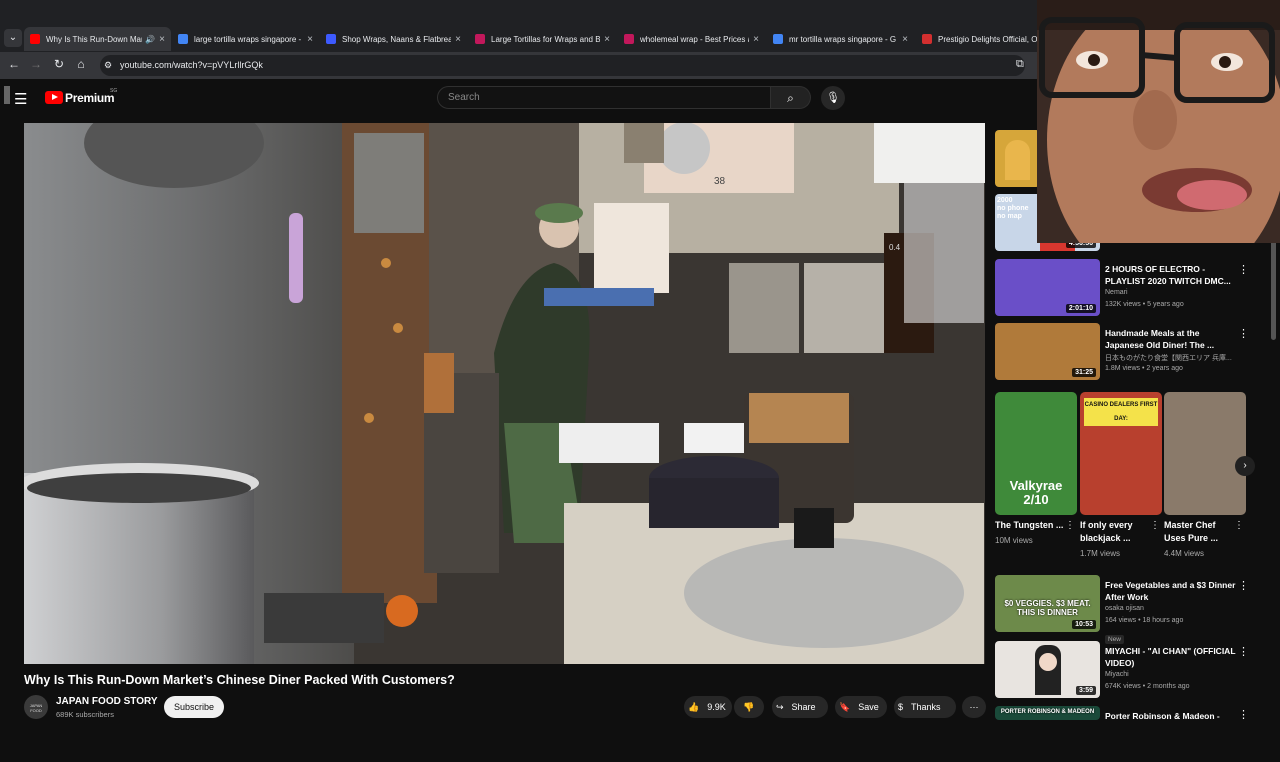 This screenshot has height=762, width=1280. What do you see at coordinates (562, 65) in the screenshot?
I see `url-bar: ⚙ youtube.com/watch?v=pVYLrllrGQk` at bounding box center [562, 65].